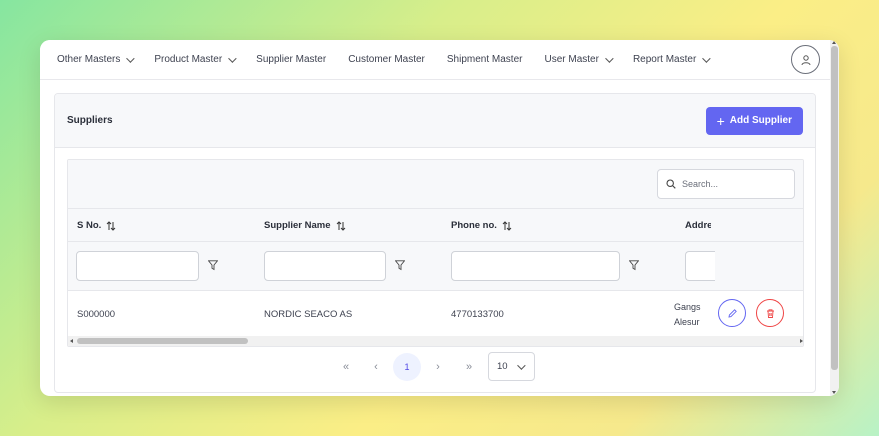 The image size is (879, 436). What do you see at coordinates (89, 225) in the screenshot?
I see `column-label: S No.` at bounding box center [89, 225].